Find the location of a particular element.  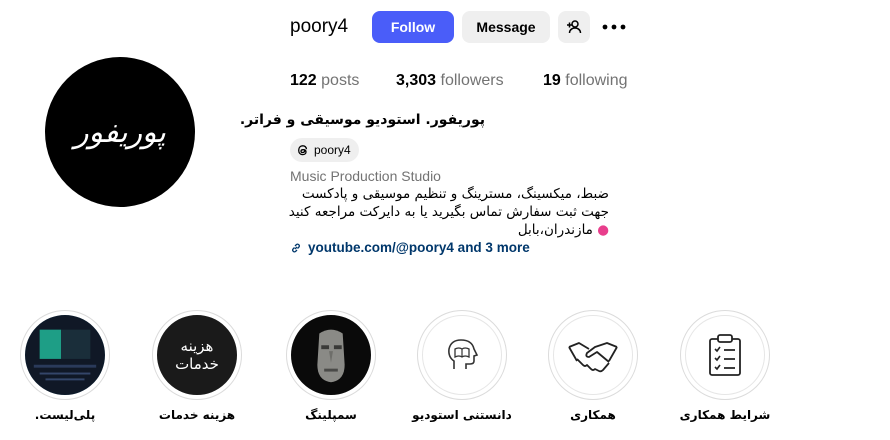

head-book-icon is located at coordinates (463, 354).